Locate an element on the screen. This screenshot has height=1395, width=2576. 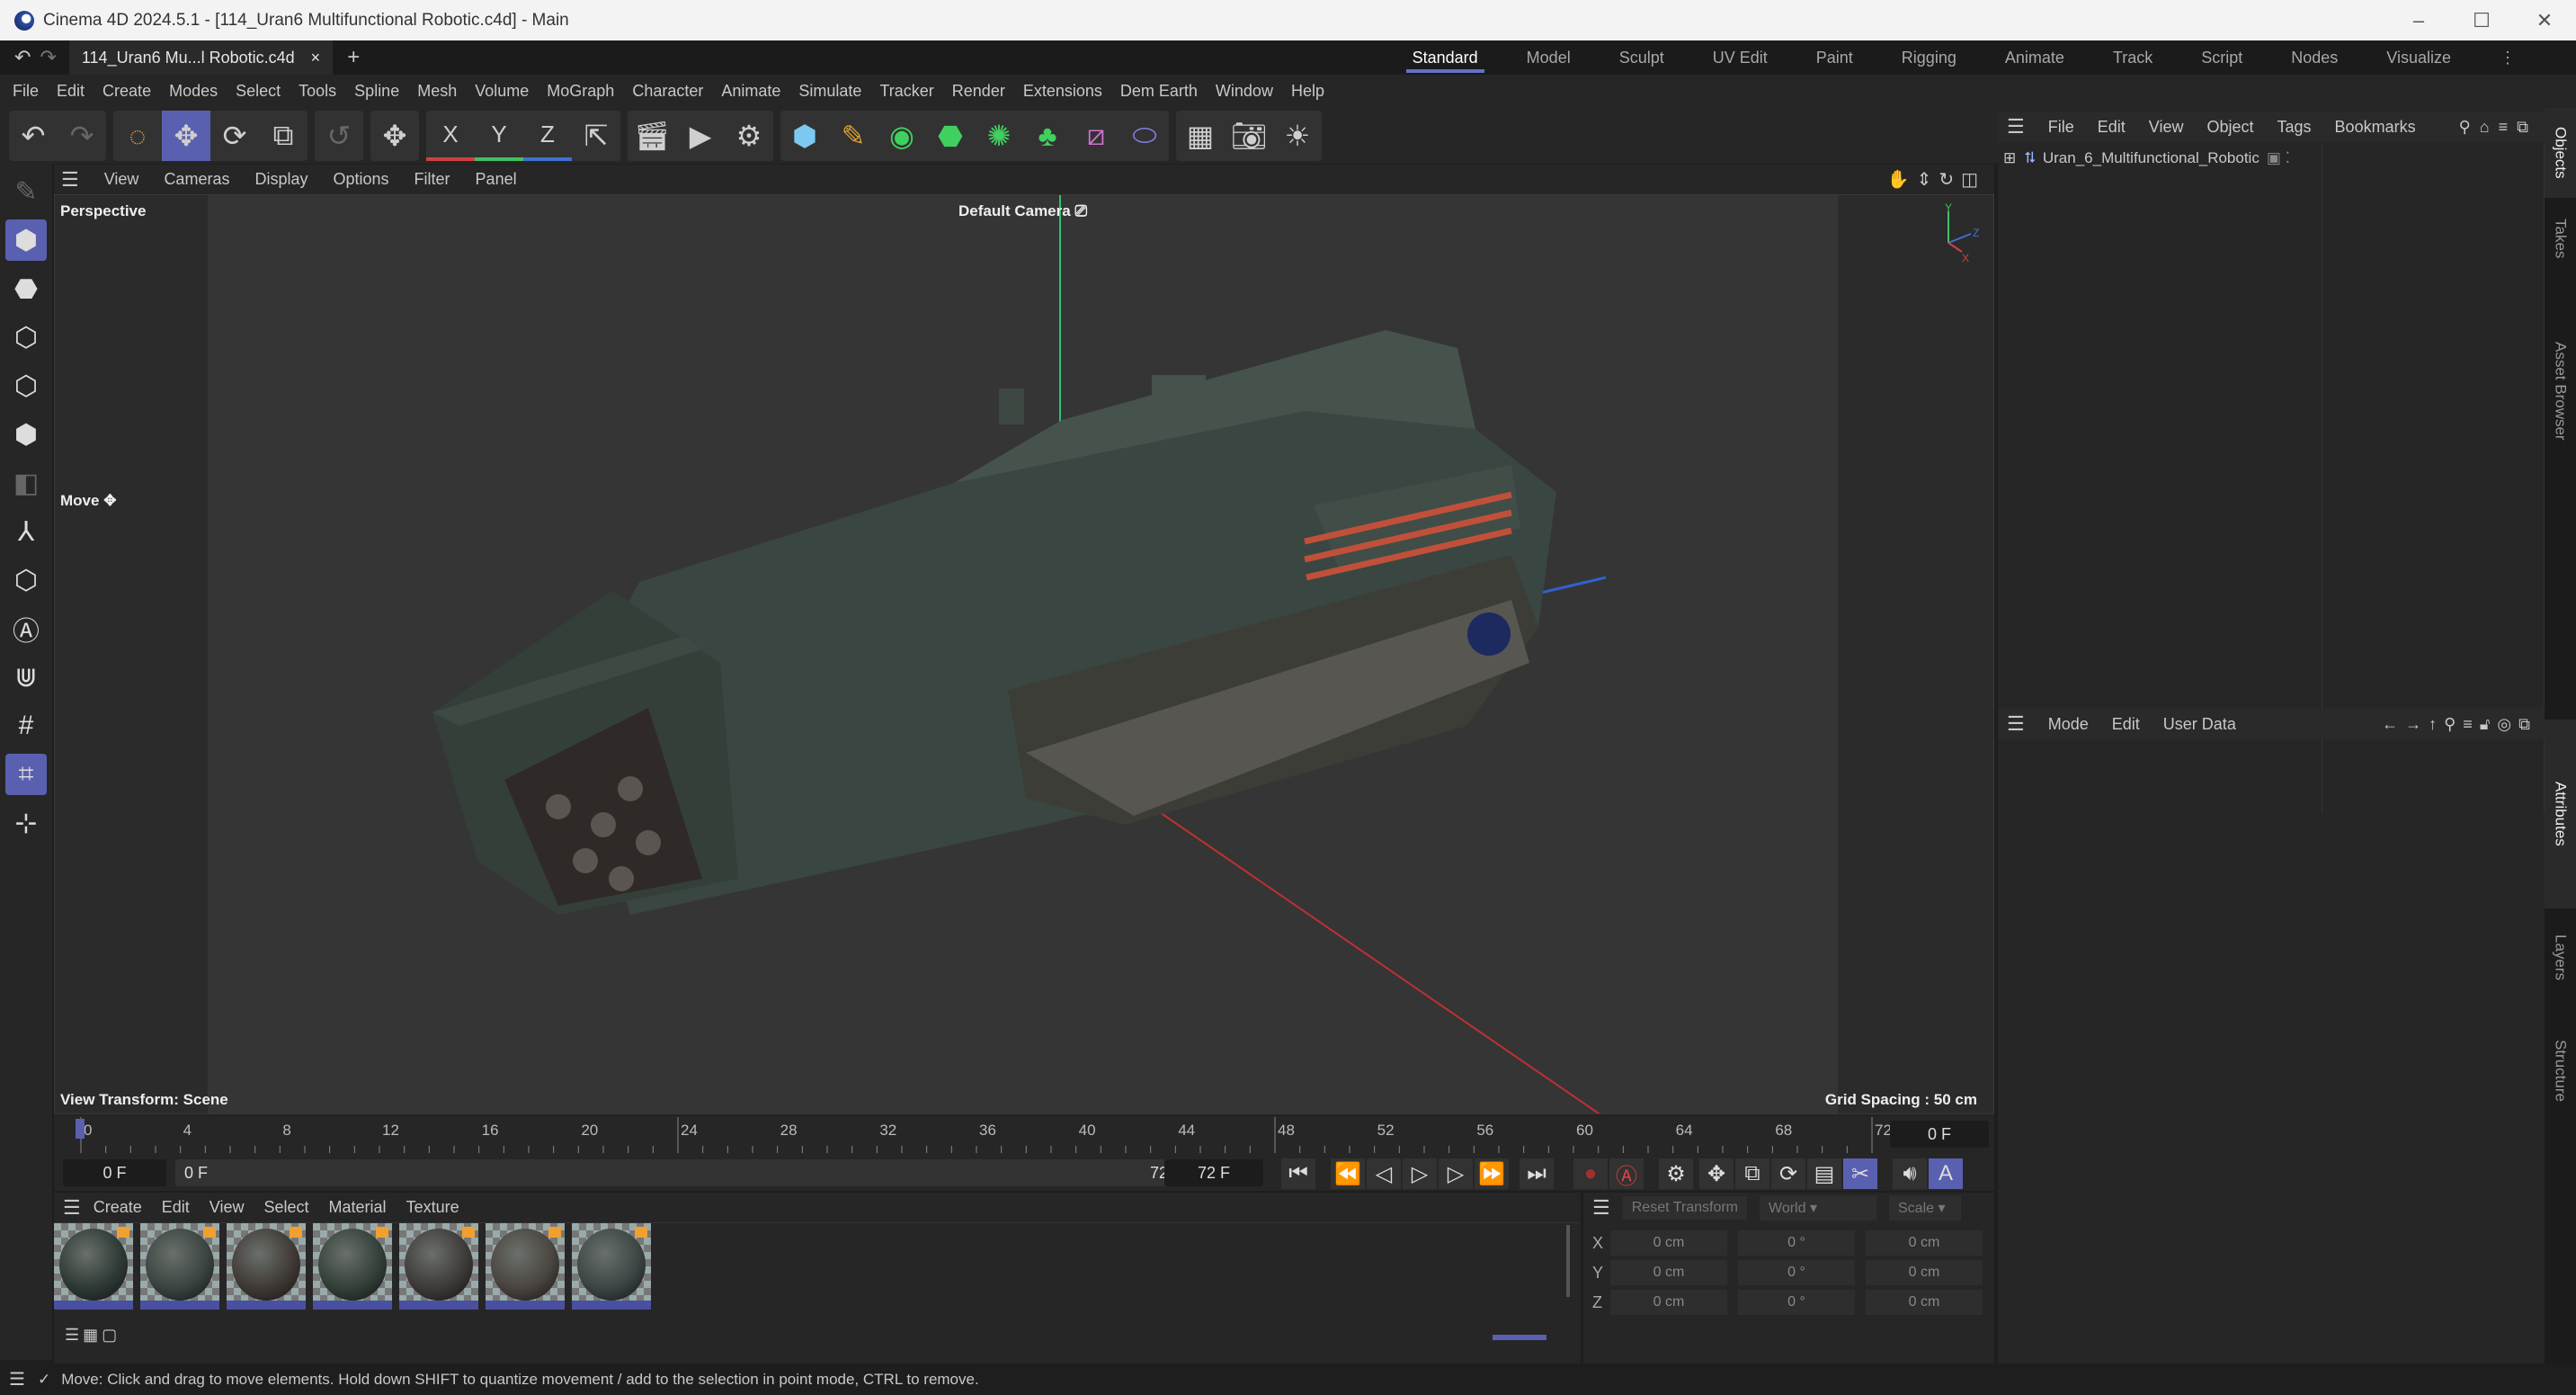
objects-menu-icon: ☰ is located at coordinates (2016, 127).